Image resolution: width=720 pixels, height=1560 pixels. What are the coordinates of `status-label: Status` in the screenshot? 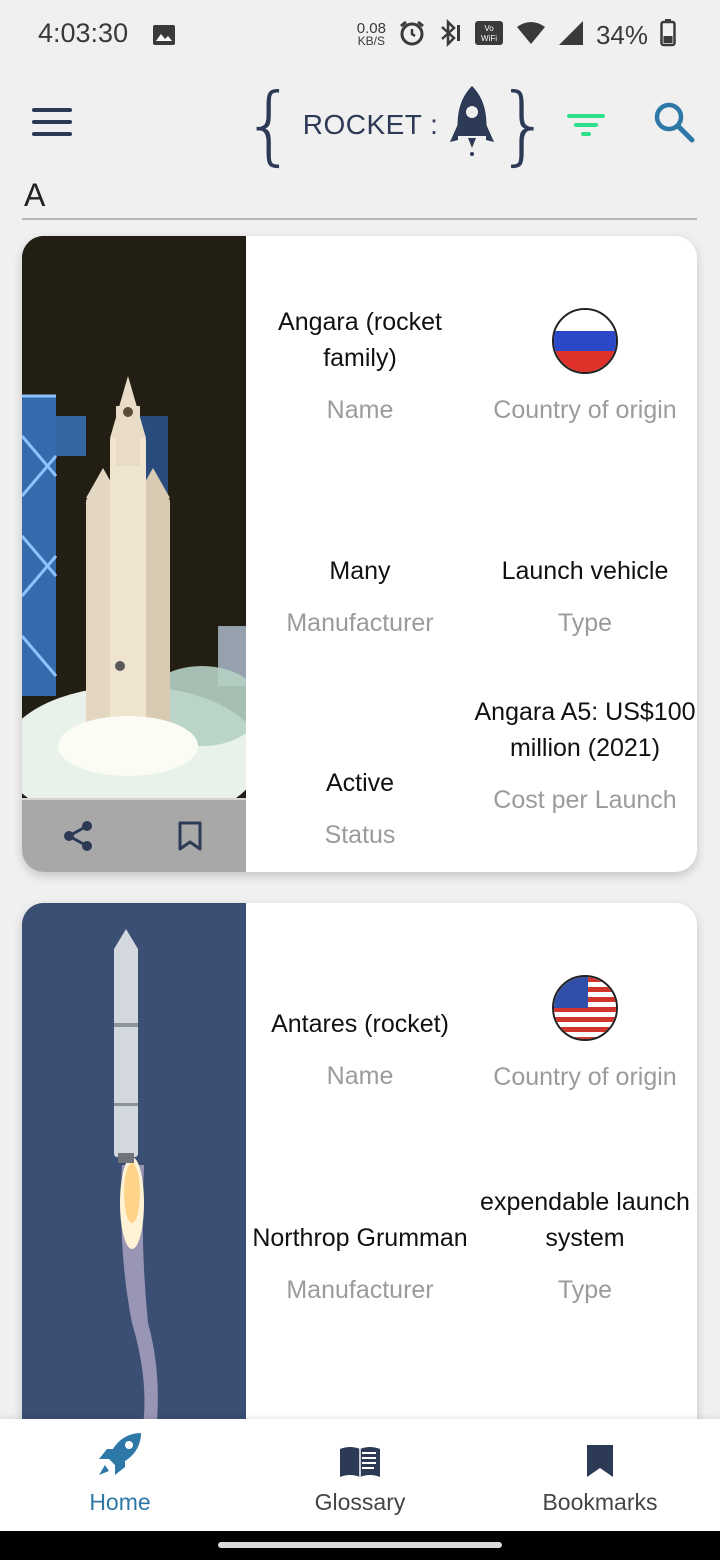 It's located at (360, 835).